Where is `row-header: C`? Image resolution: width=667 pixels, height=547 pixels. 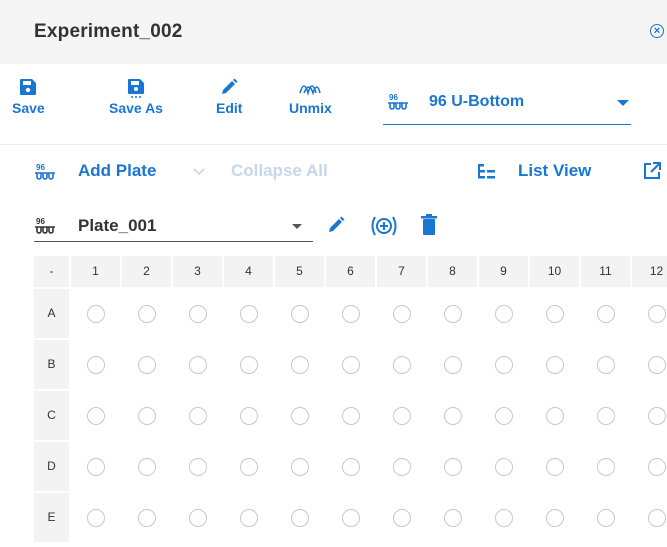
row-header: C is located at coordinates (51, 415).